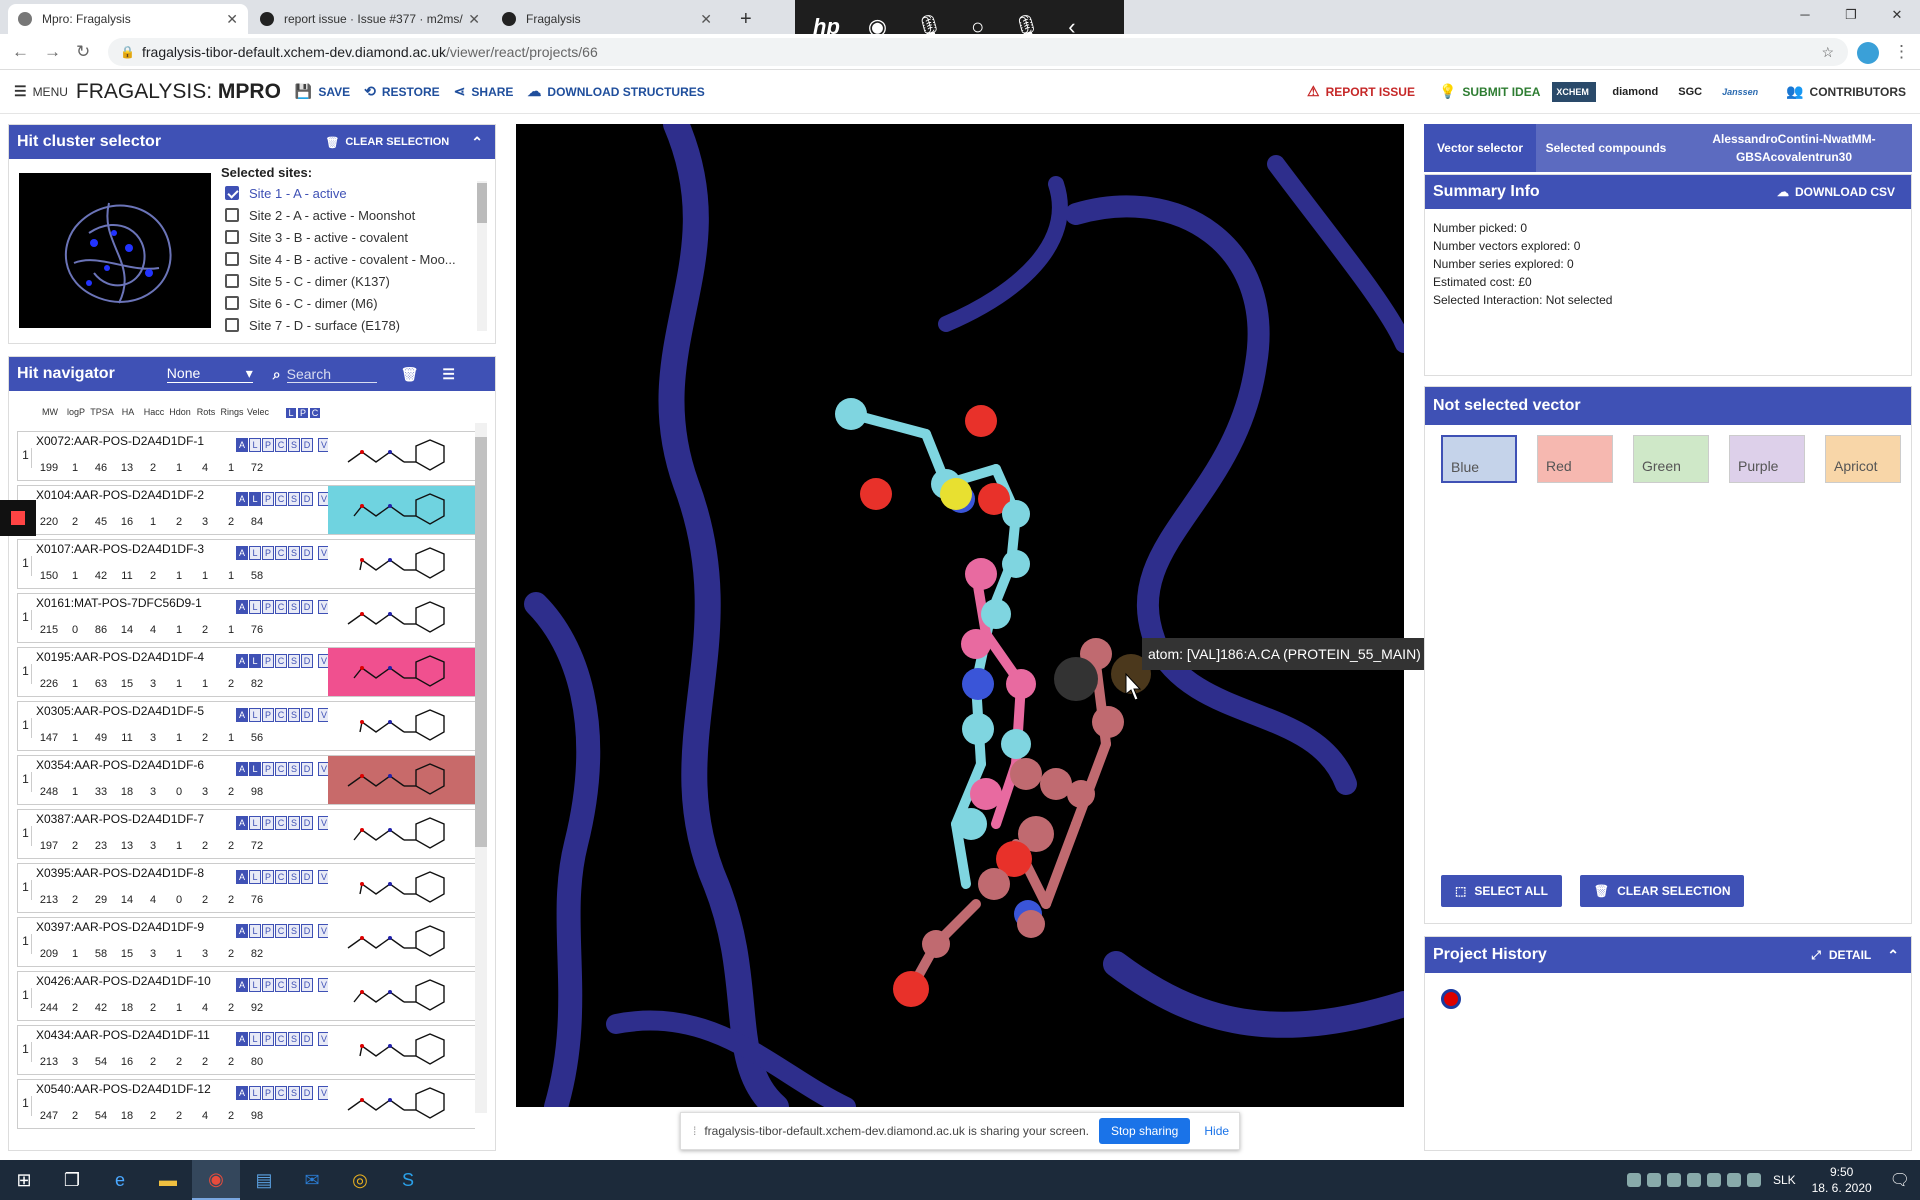  What do you see at coordinates (123, 1035) in the screenshot?
I see `hit-name: X0434:AAR-POS-D2A4D1DF-11` at bounding box center [123, 1035].